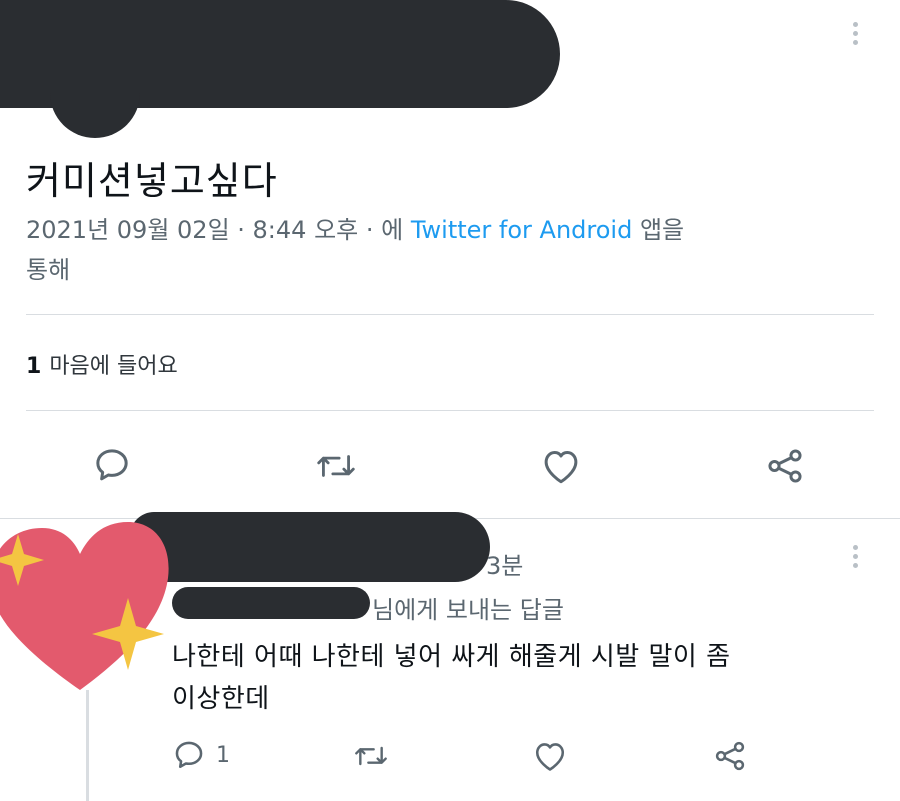 The width and height of the screenshot is (900, 801). I want to click on like-button, so click(561, 466).